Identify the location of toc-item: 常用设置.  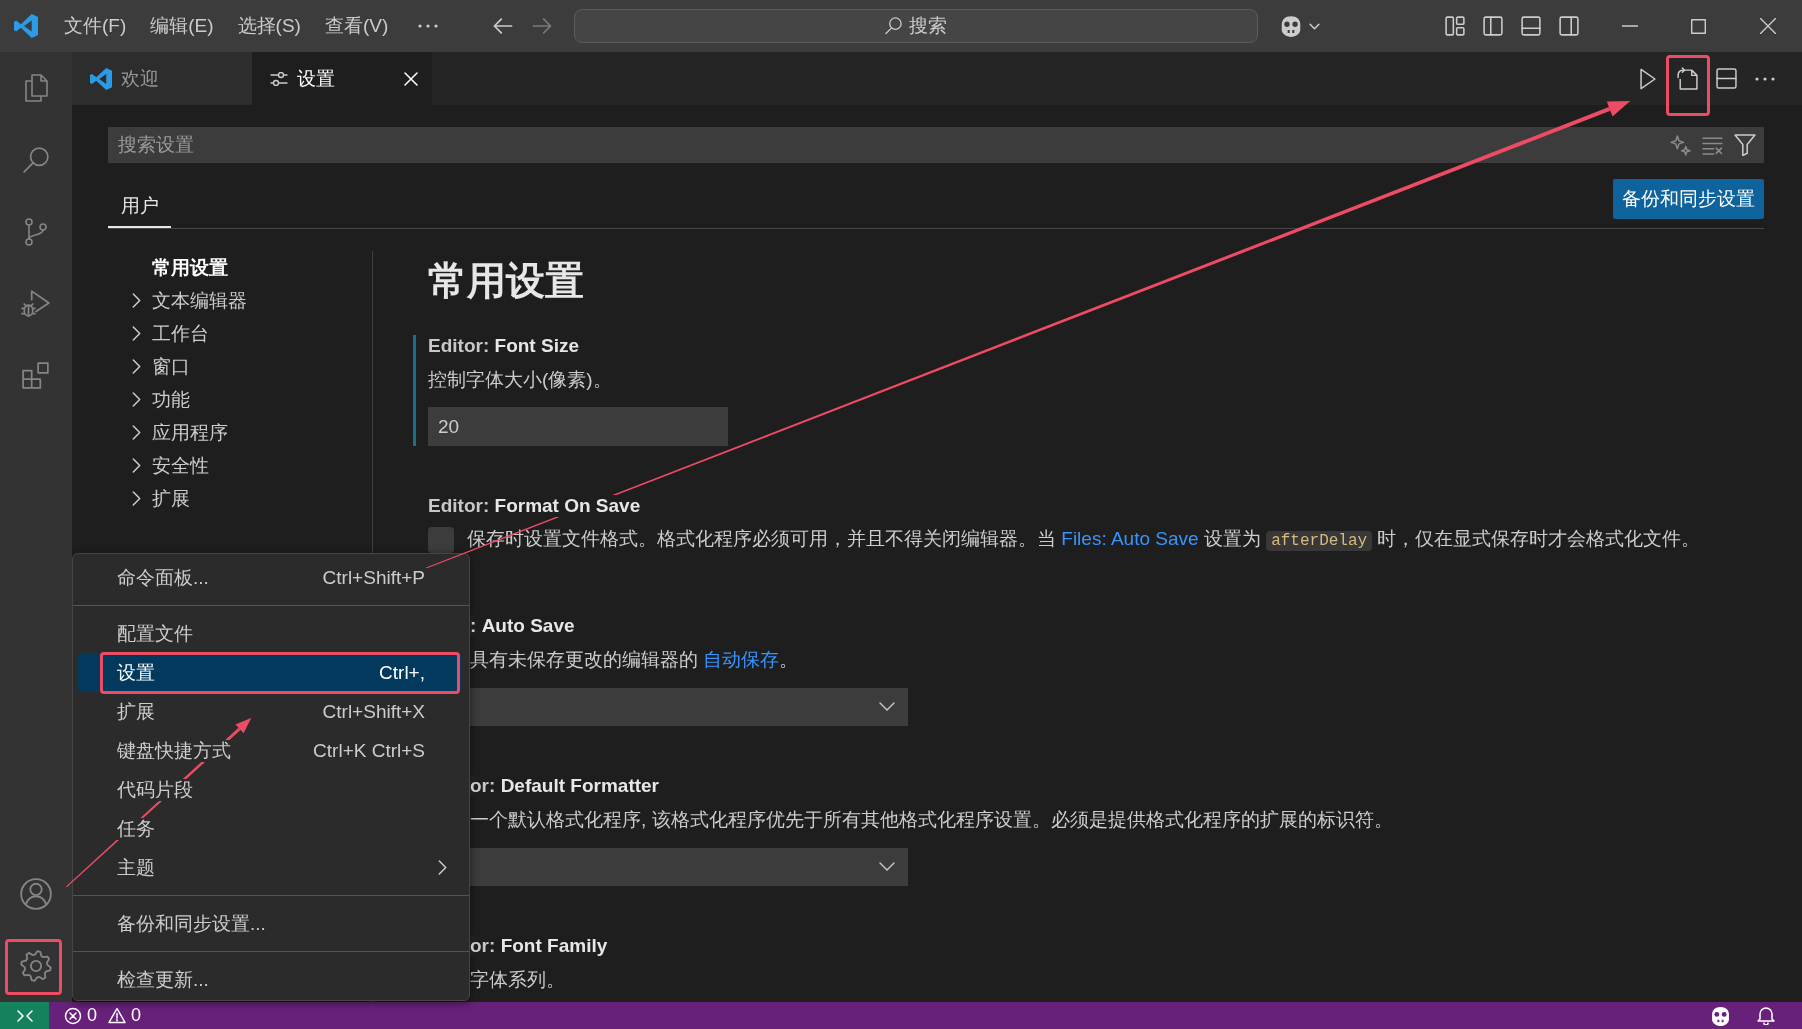
(250, 267).